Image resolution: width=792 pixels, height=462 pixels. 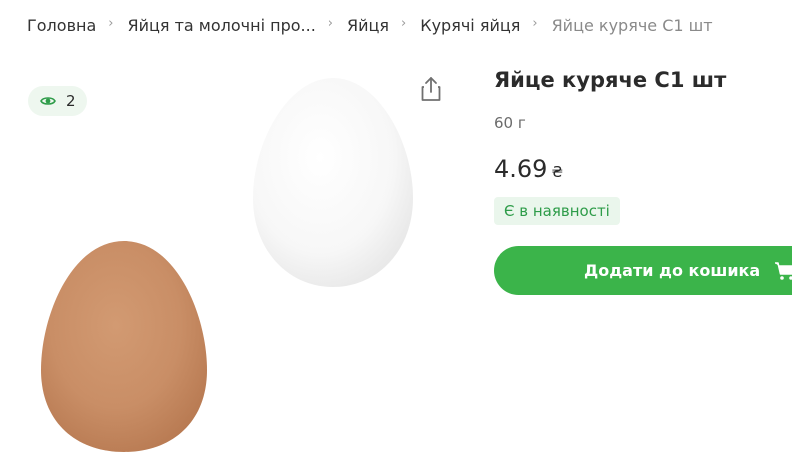 I want to click on views-count: 2, so click(x=71, y=101).